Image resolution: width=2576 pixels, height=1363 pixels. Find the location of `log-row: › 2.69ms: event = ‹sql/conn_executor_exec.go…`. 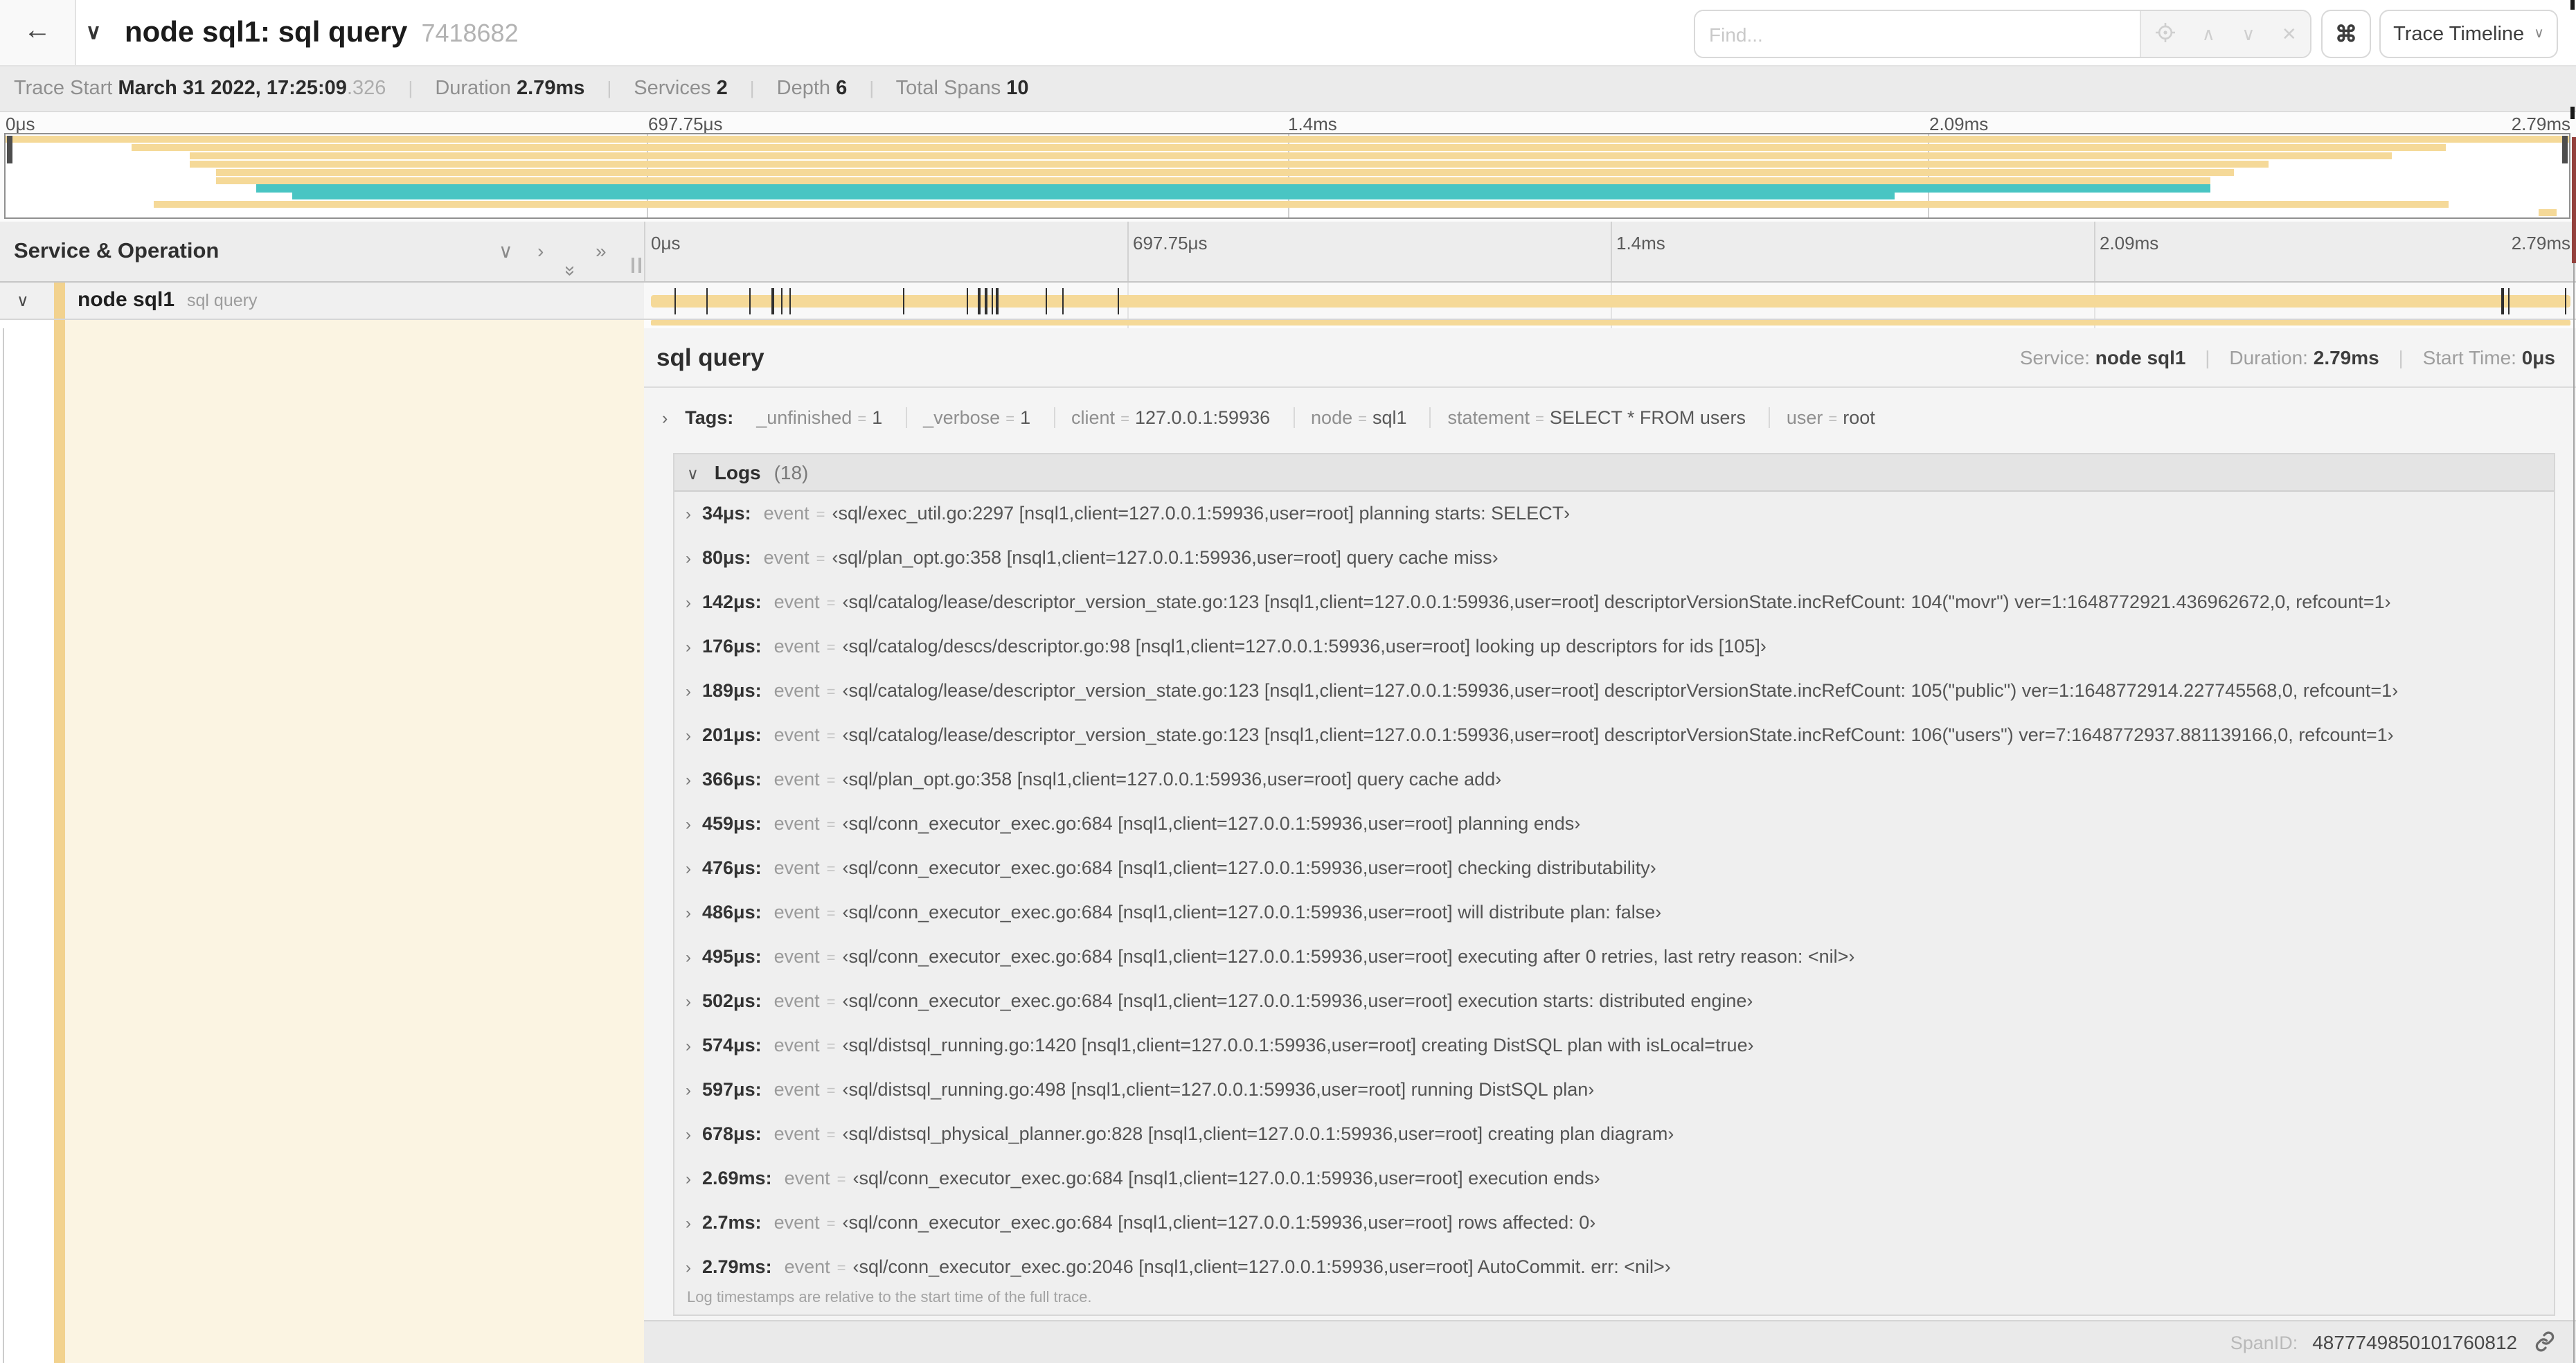

log-row: › 2.69ms: event = ‹sql/conn_executor_exec.go… is located at coordinates (1614, 1179).